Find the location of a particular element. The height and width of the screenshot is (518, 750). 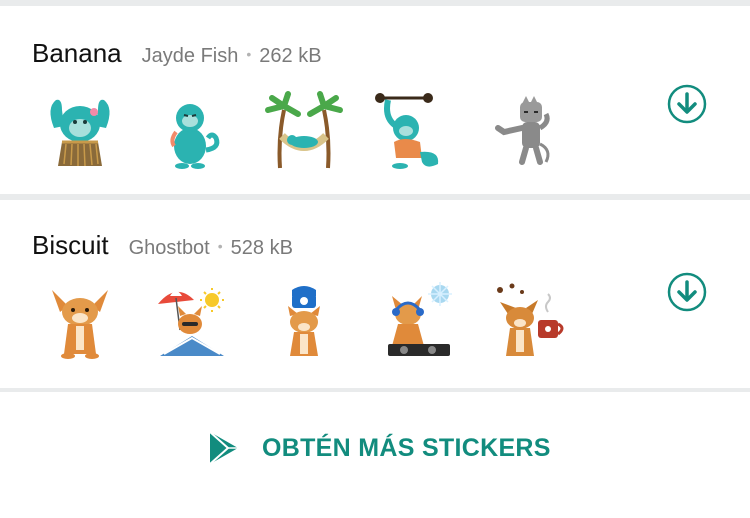

pack-header: Banana Jayde Fish • 262 kB is located at coordinates (177, 53).